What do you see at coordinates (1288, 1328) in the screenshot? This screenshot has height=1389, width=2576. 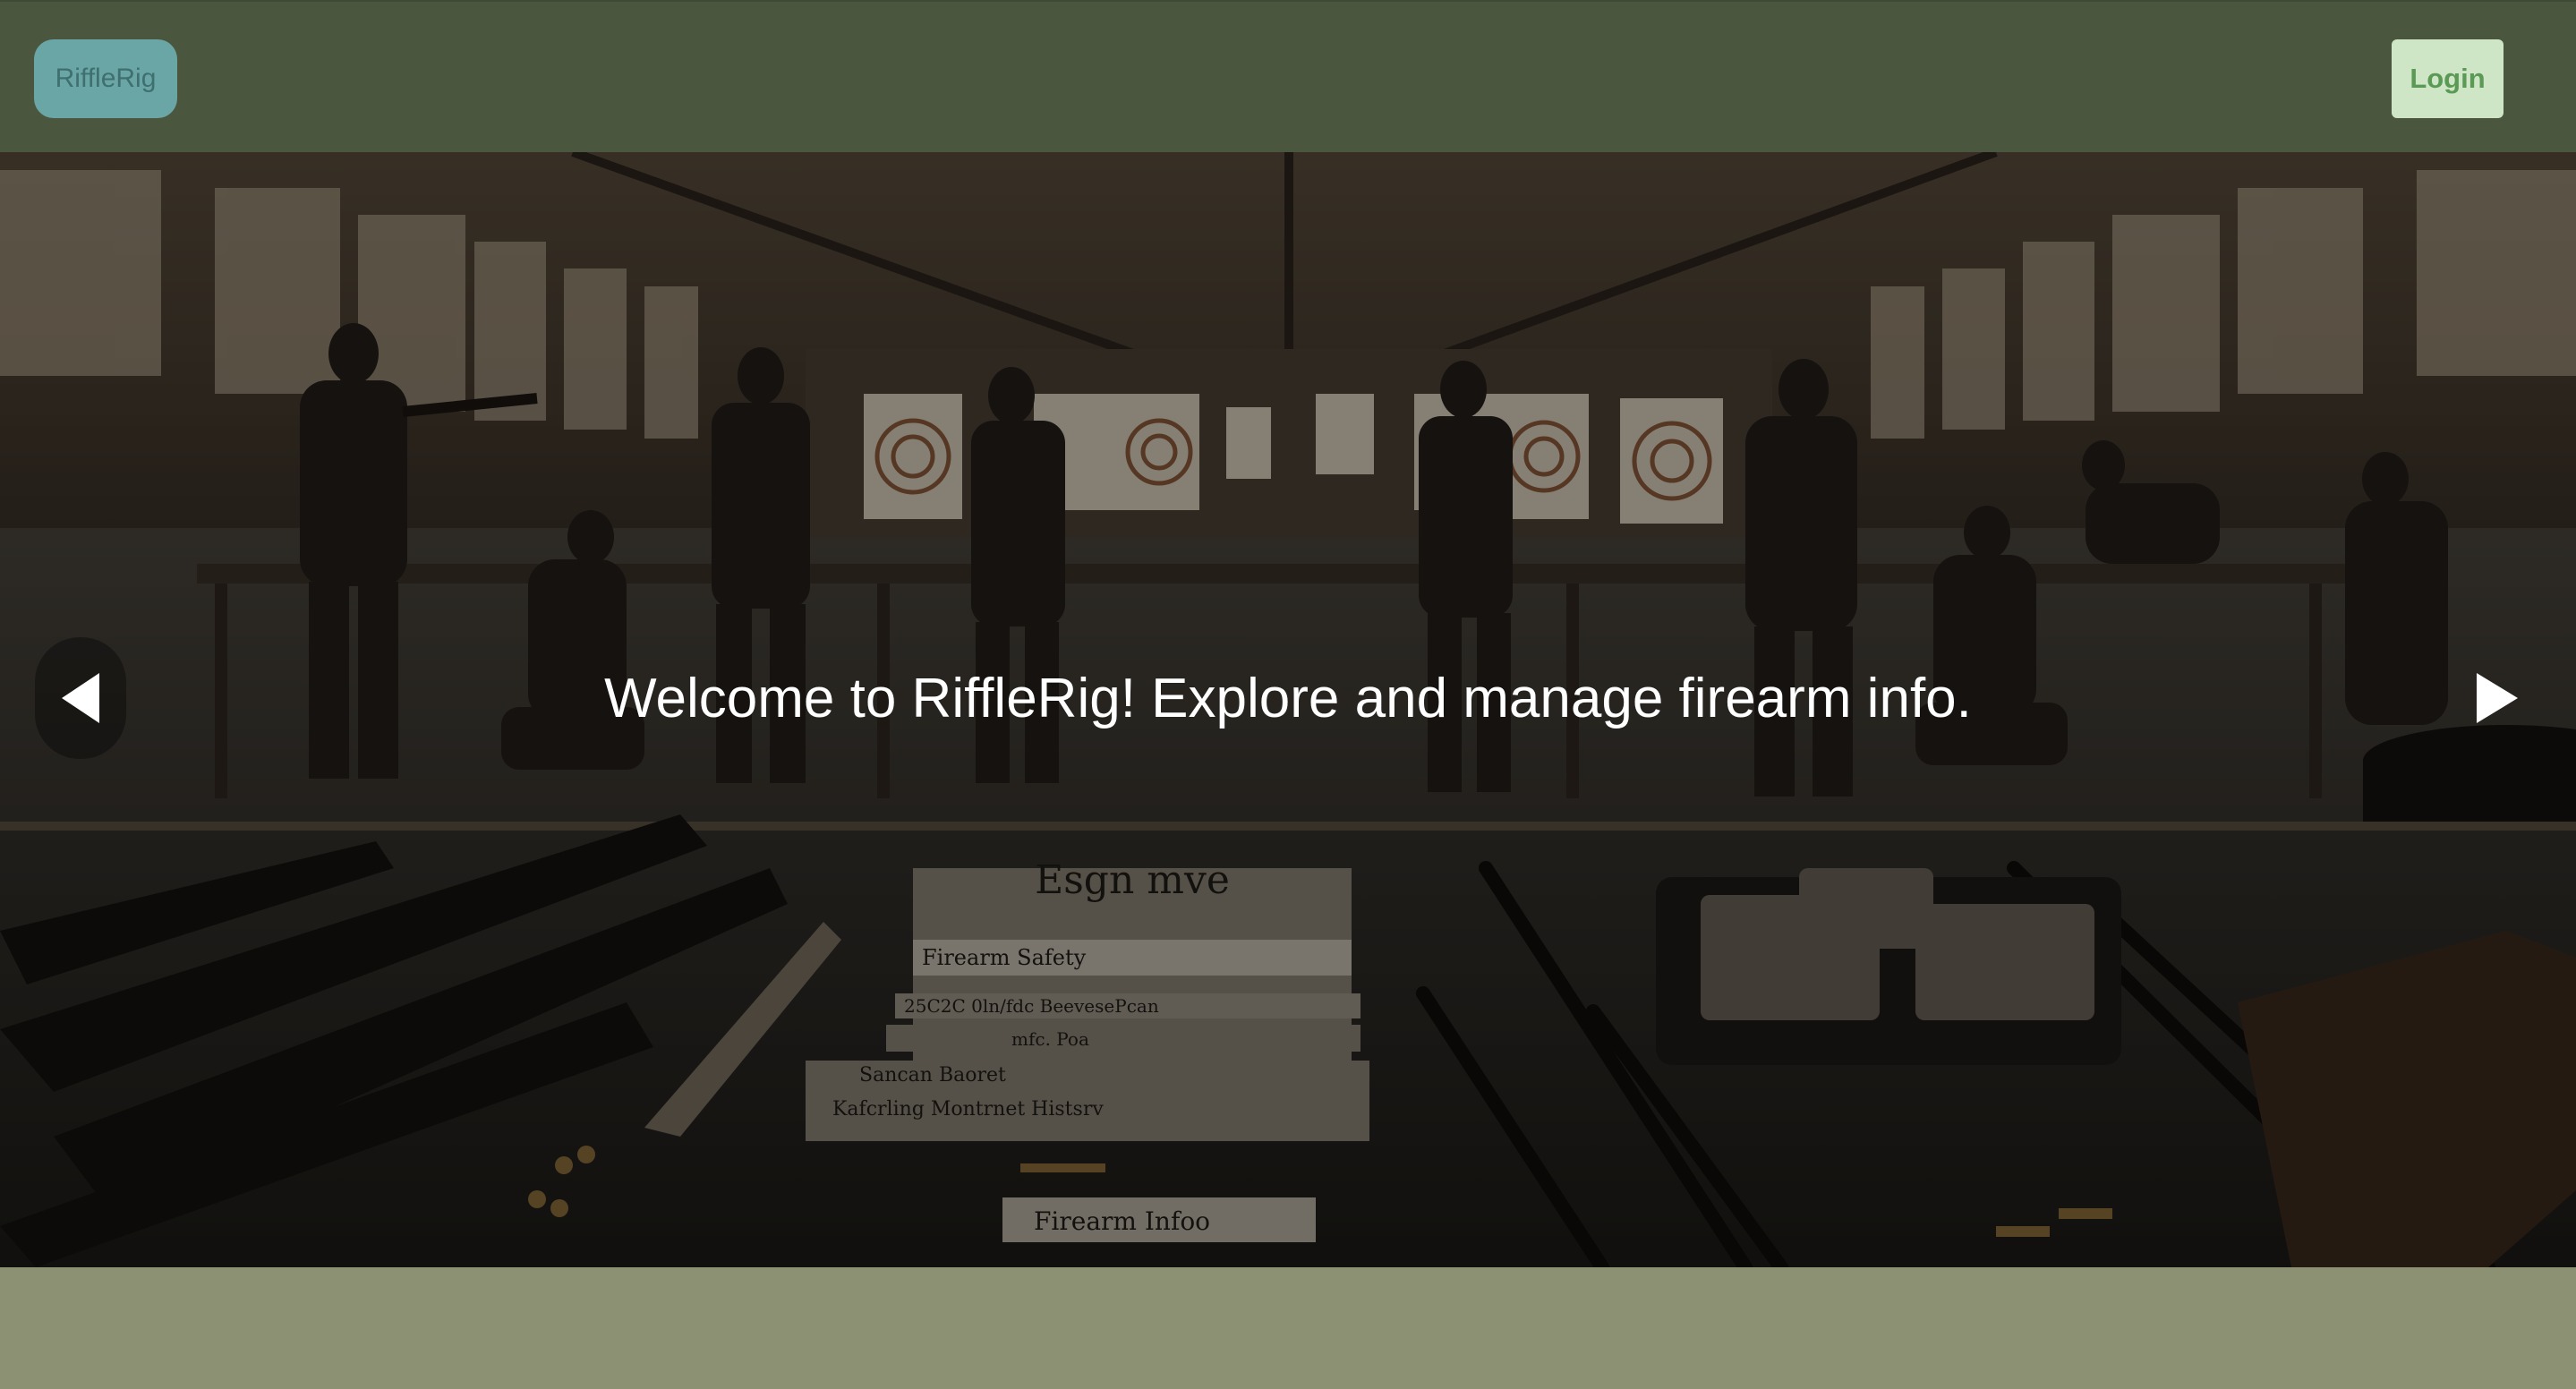 I see `page-body-area` at bounding box center [1288, 1328].